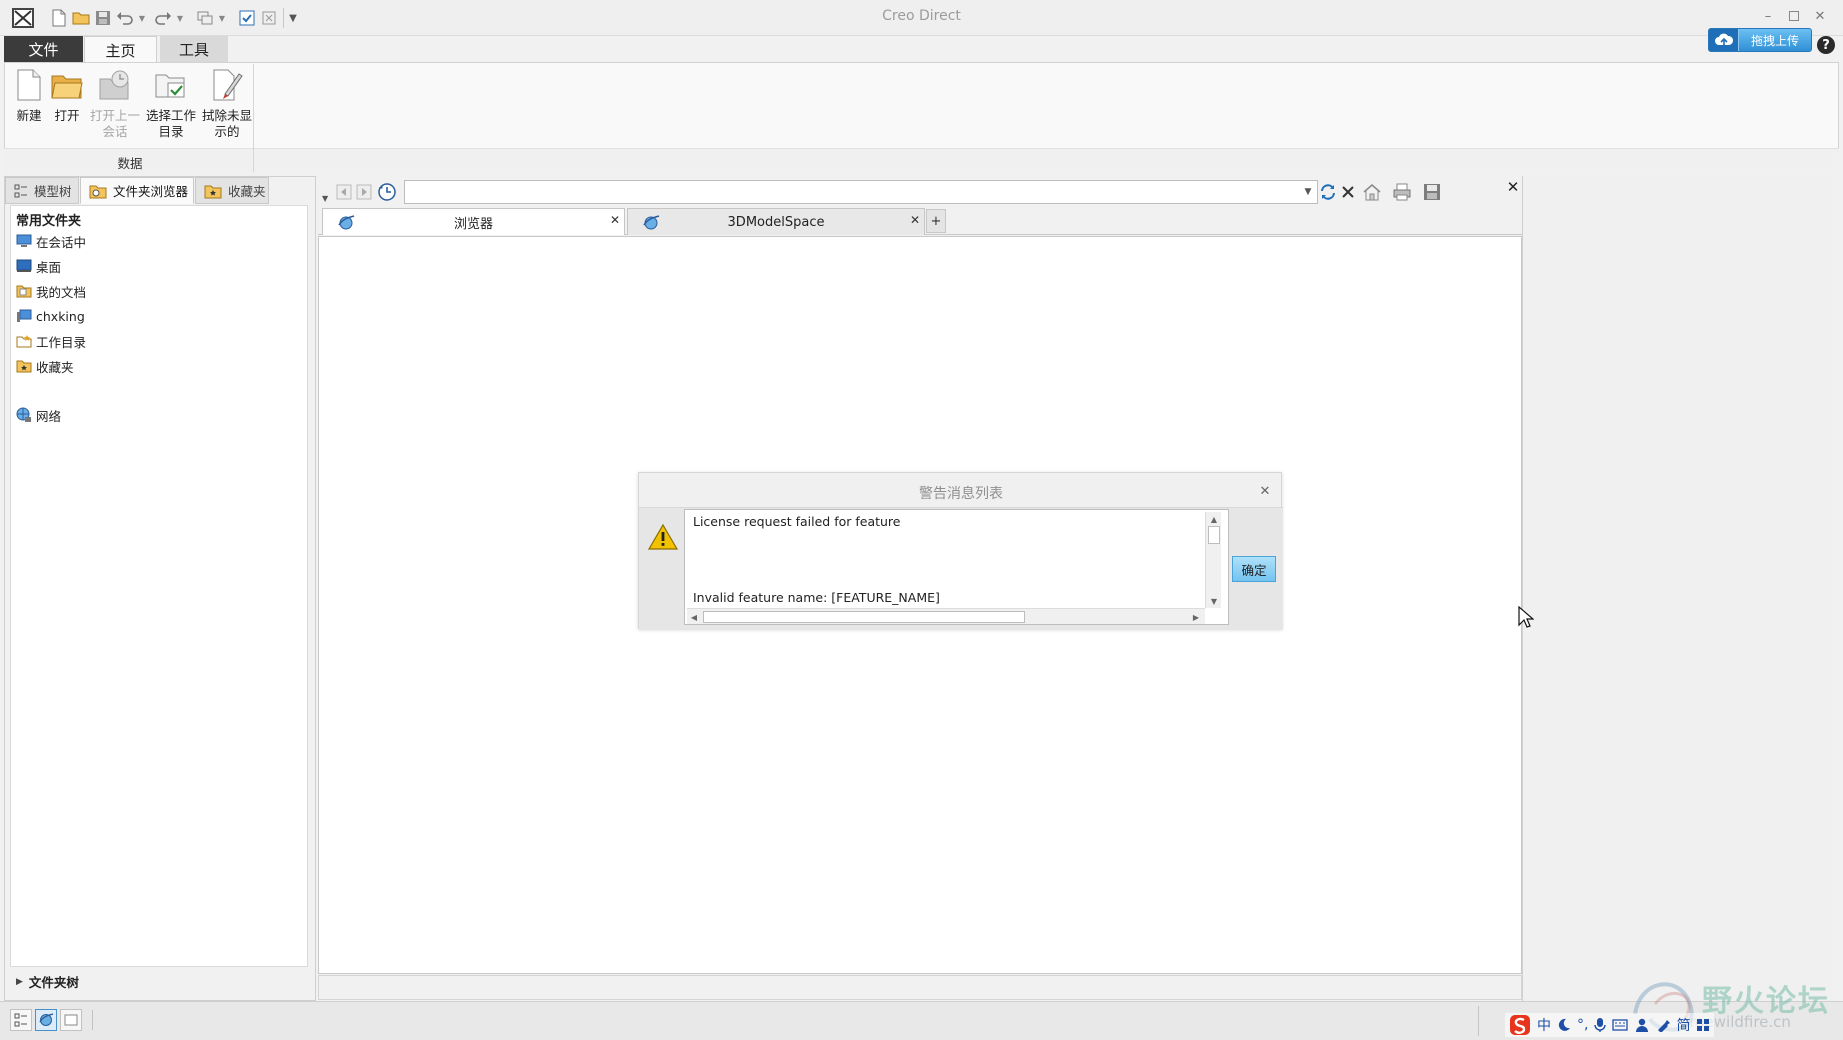  Describe the element at coordinates (71, 1020) in the screenshot. I see `full-screen-icon` at that location.